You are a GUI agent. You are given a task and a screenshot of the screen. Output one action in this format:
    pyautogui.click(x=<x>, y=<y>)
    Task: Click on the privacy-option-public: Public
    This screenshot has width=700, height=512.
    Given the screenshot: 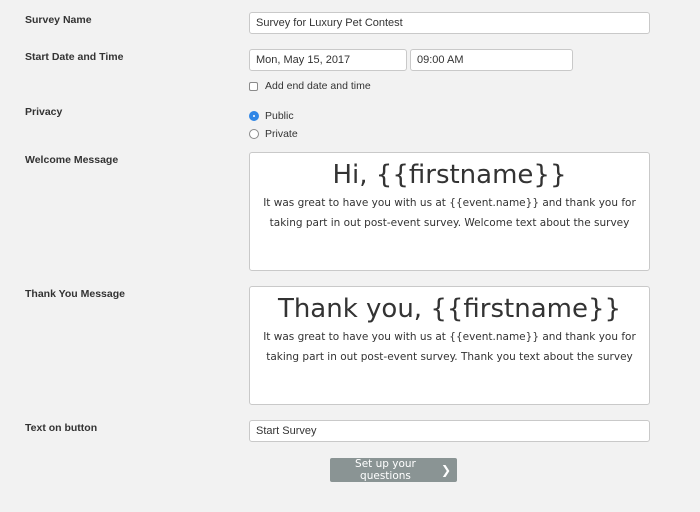 What is the action you would take?
    pyautogui.click(x=271, y=116)
    